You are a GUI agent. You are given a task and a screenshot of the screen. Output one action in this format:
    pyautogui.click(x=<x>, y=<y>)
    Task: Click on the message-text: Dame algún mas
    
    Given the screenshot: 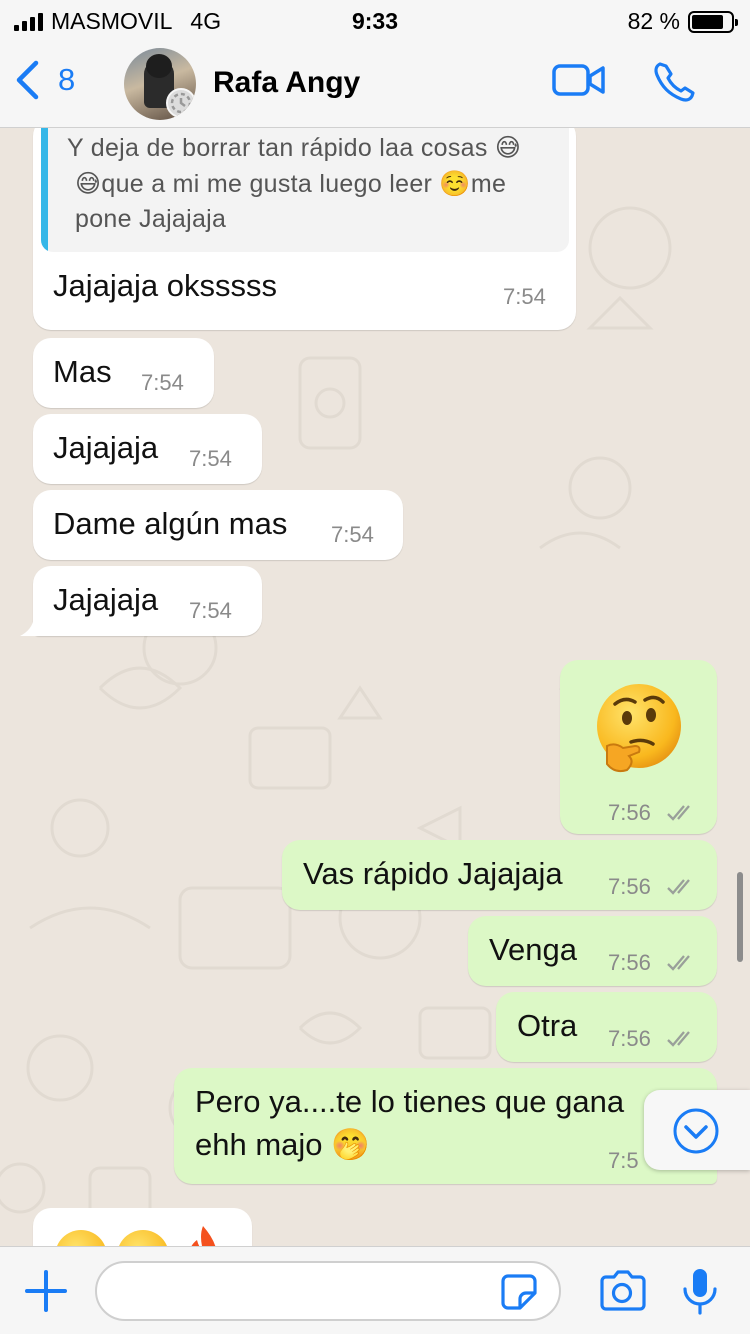 What is the action you would take?
    pyautogui.click(x=170, y=523)
    